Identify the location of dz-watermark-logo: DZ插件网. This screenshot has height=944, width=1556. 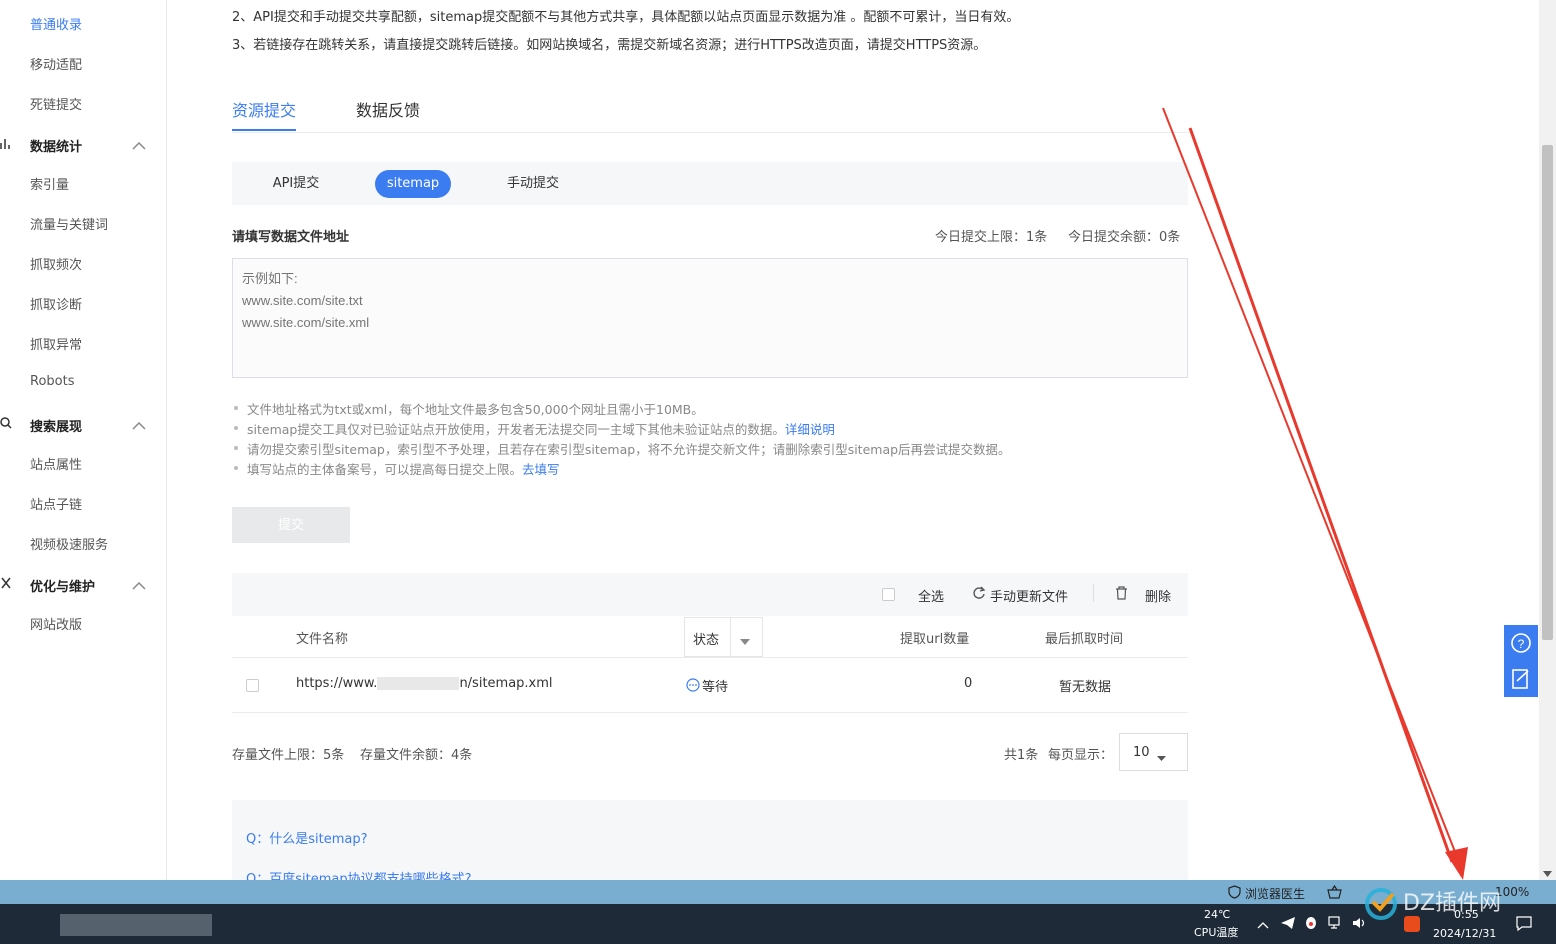
(1450, 900).